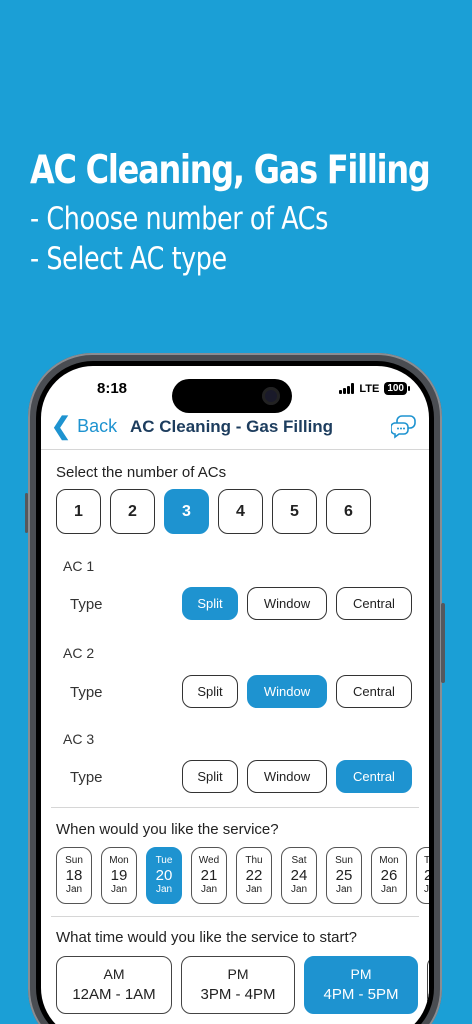 This screenshot has height=1024, width=472. Describe the element at coordinates (141, 472) in the screenshot. I see `ac-count-label: Select the number of ACs` at that location.